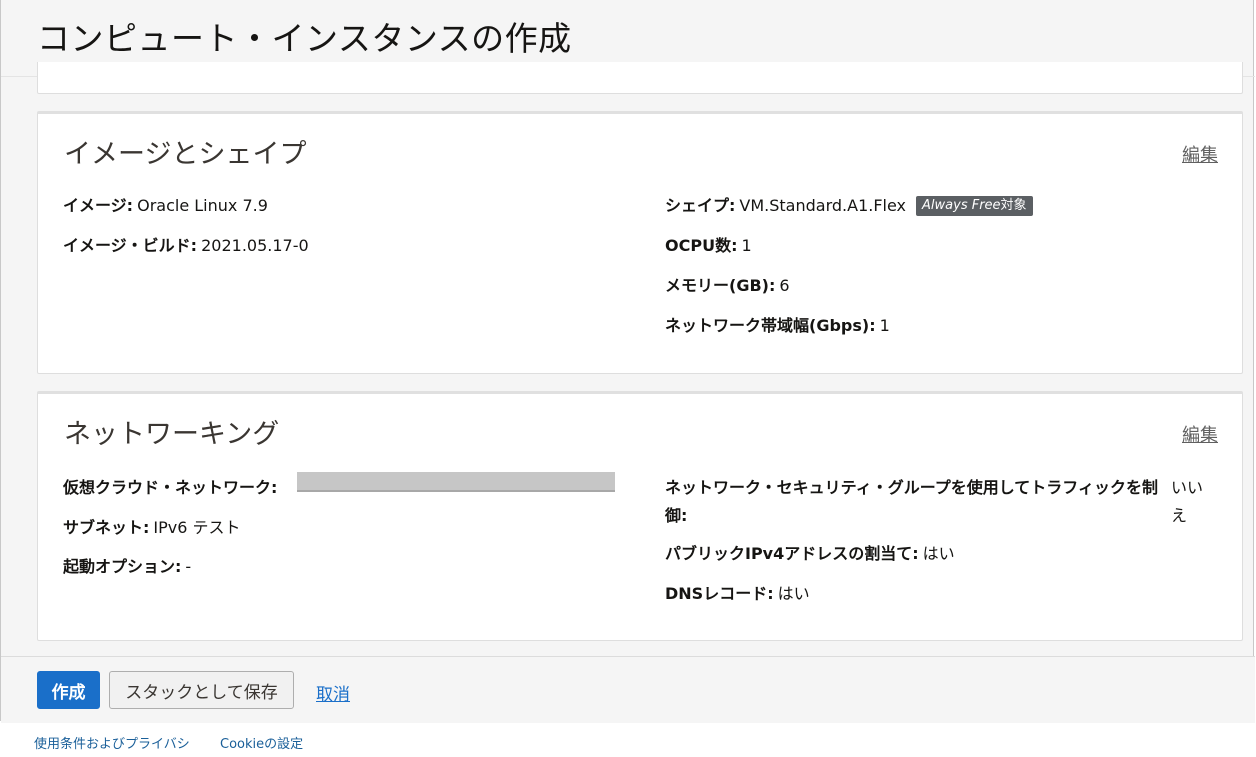  Describe the element at coordinates (1200, 434) in the screenshot. I see `networking-edit-link: 編集` at that location.